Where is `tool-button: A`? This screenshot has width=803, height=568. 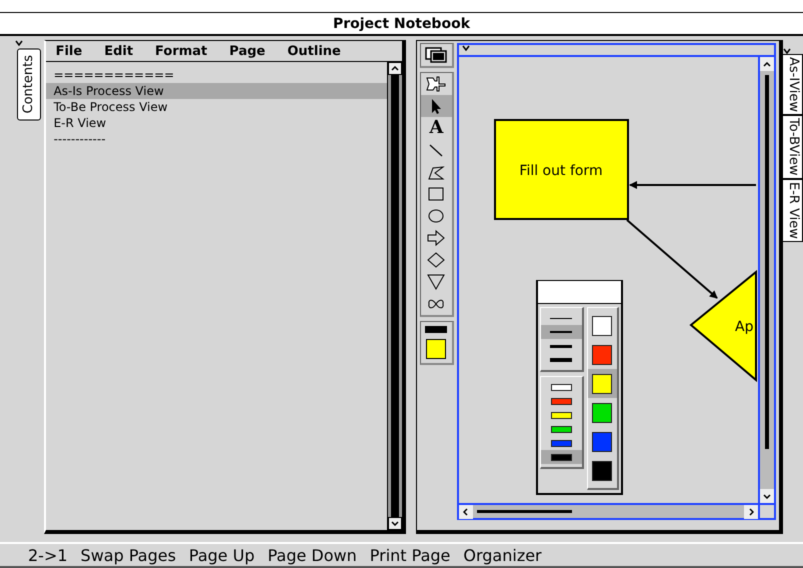 tool-button: A is located at coordinates (436, 128).